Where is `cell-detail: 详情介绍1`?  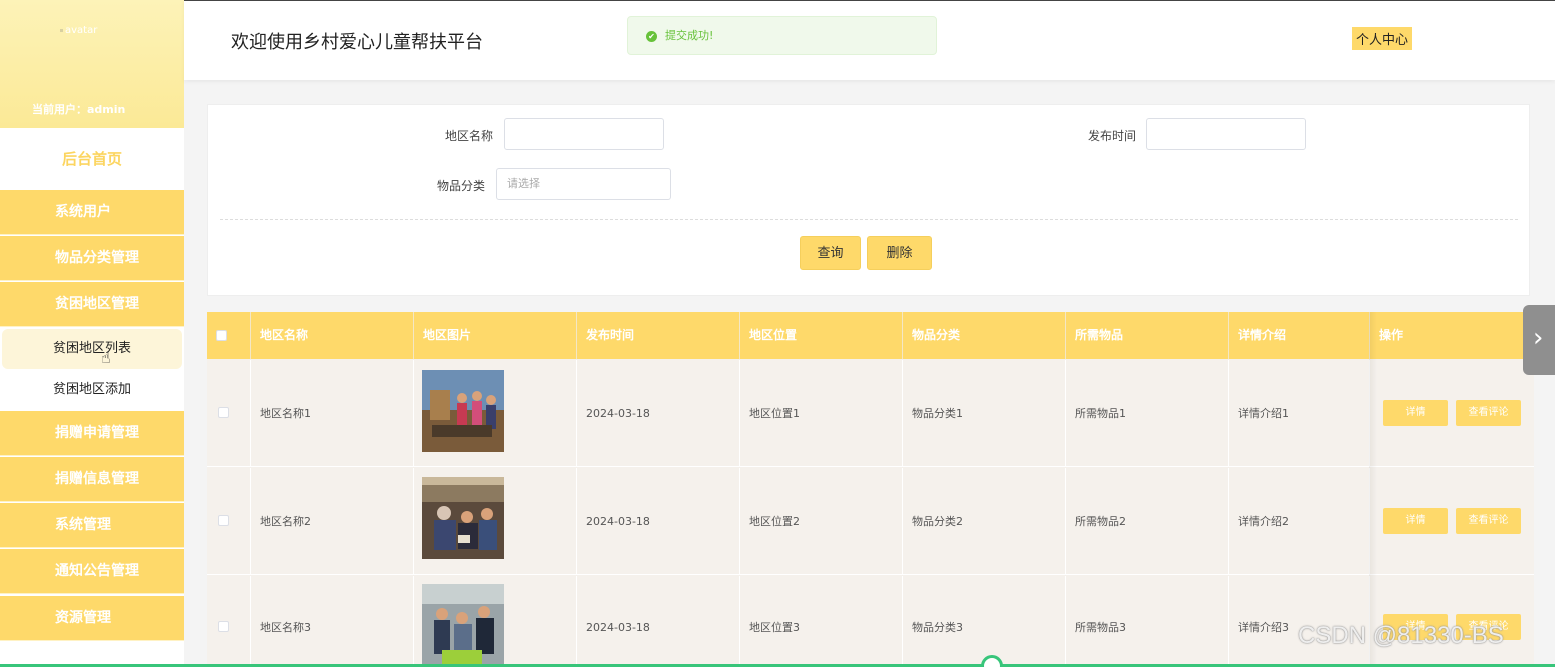
cell-detail: 详情介绍1 is located at coordinates (1299, 413).